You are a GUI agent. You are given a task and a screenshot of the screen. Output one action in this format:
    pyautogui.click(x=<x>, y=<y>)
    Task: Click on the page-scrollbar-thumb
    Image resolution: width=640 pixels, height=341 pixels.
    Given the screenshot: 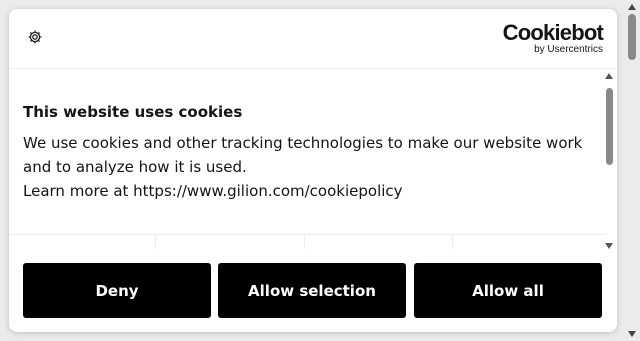 What is the action you would take?
    pyautogui.click(x=632, y=37)
    